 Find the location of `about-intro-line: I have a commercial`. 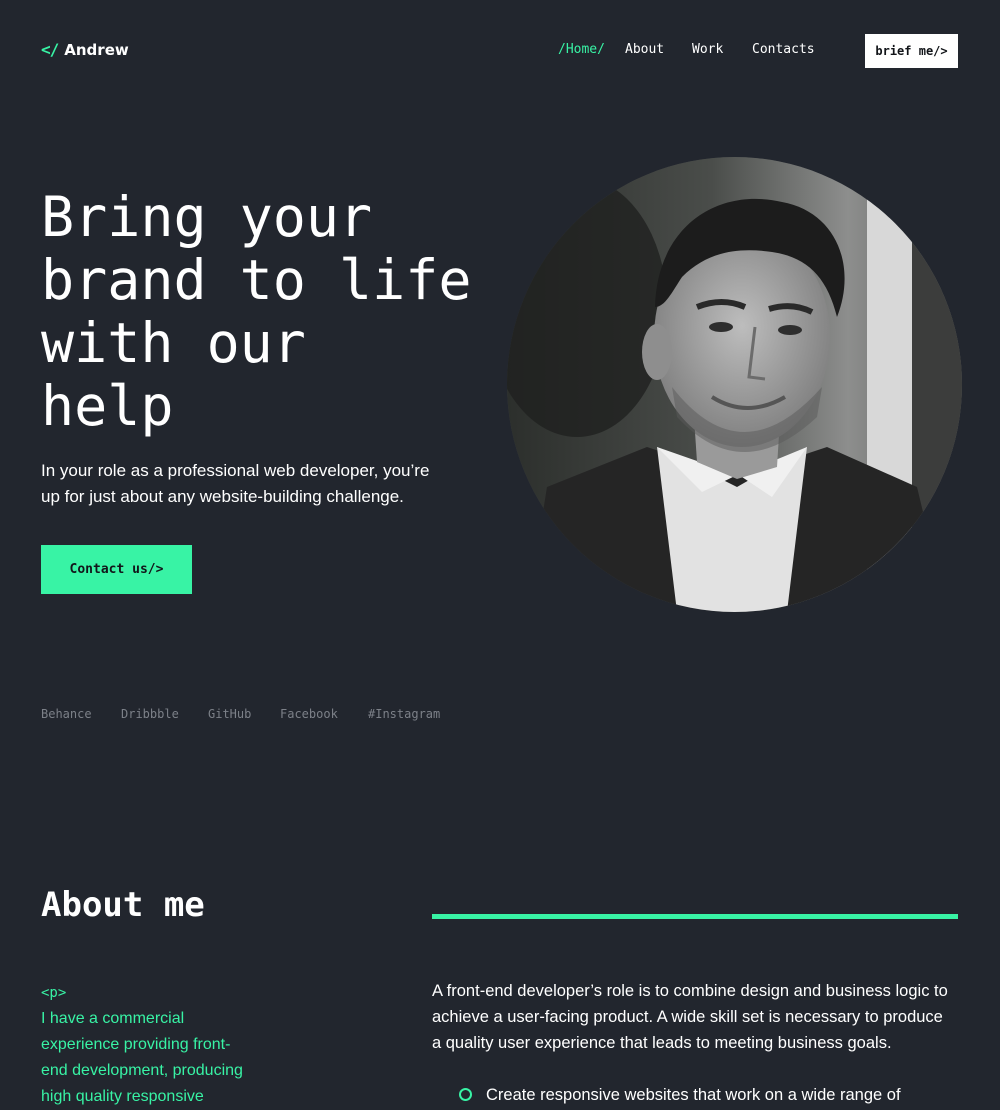

about-intro-line: I have a commercial is located at coordinates (113, 1018).